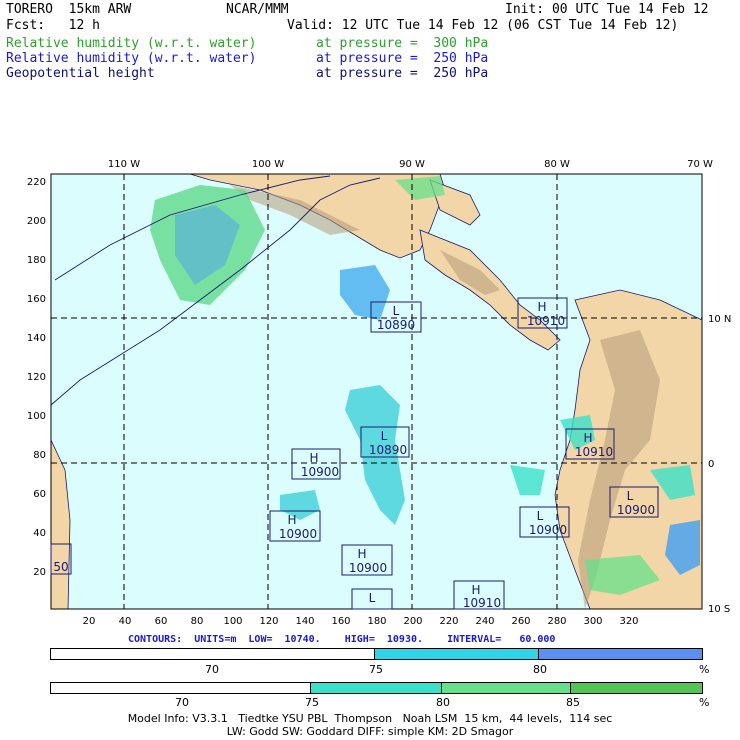 The image size is (740, 740). Describe the element at coordinates (573, 702) in the screenshot. I see `colorbar2-label: 85` at that location.